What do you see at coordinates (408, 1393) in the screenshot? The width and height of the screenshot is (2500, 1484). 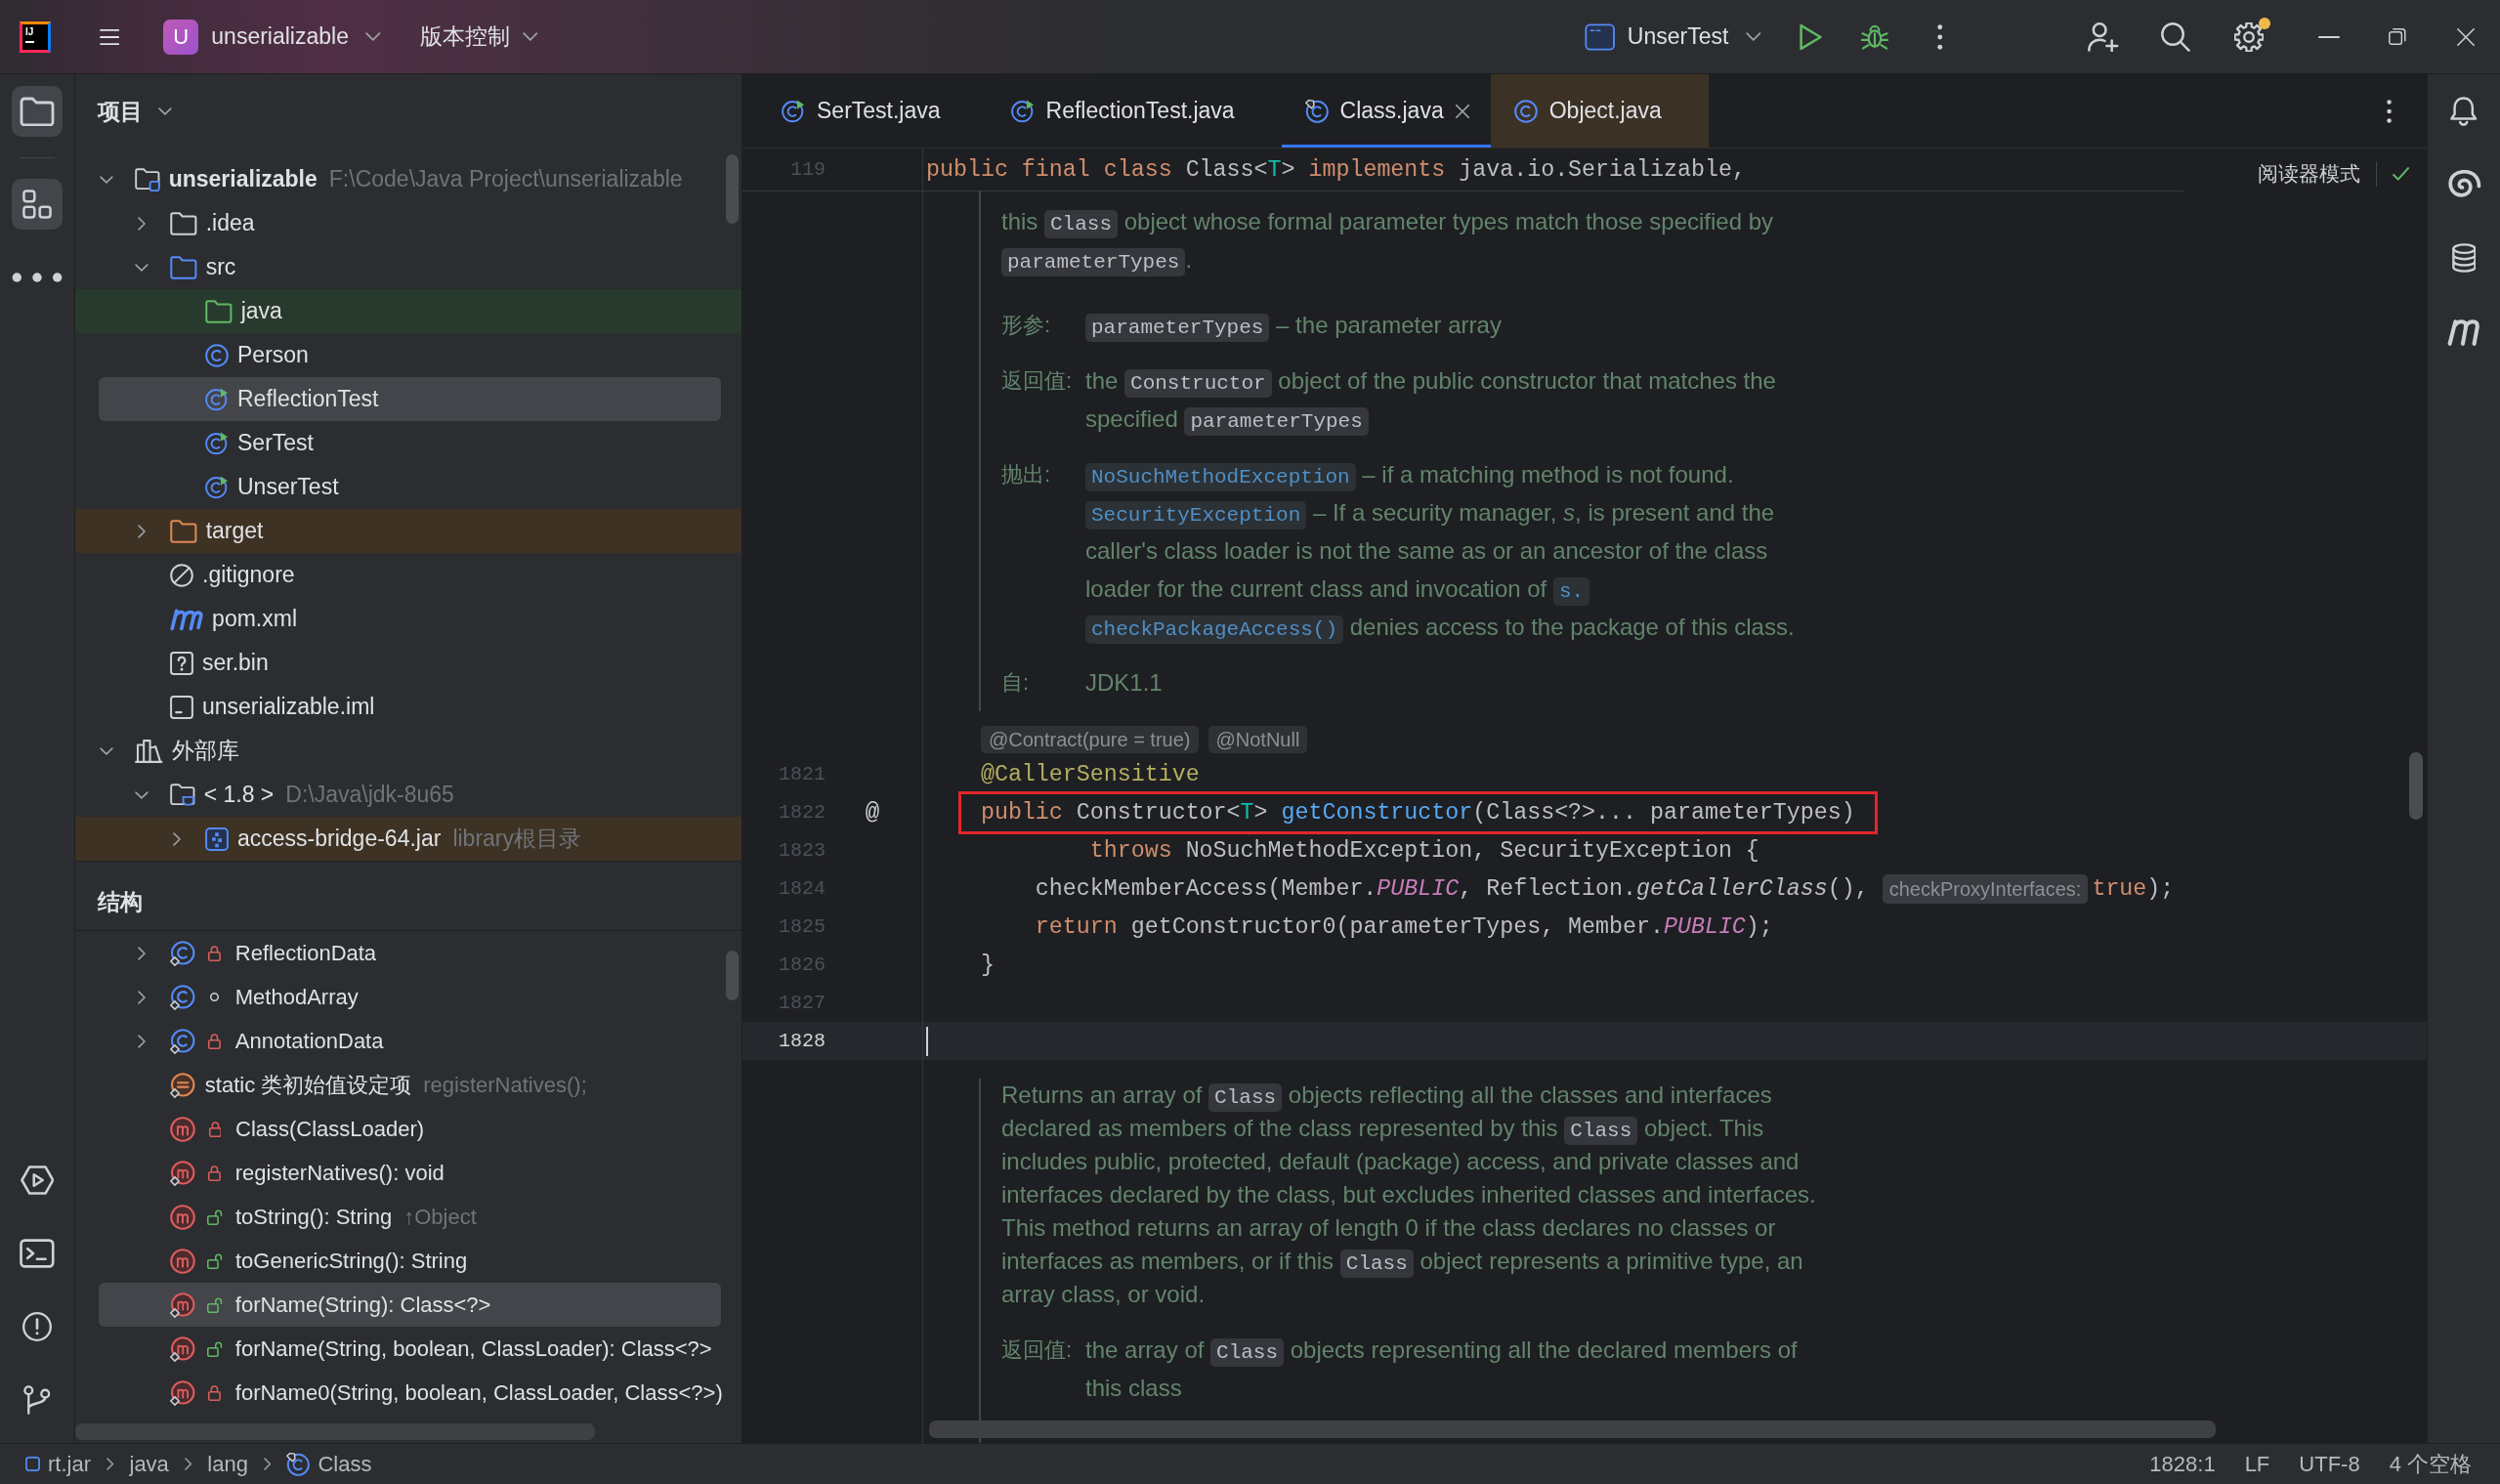 I see `structure-item: forName0(String, boolean, ClassLoader, Class<?>)` at bounding box center [408, 1393].